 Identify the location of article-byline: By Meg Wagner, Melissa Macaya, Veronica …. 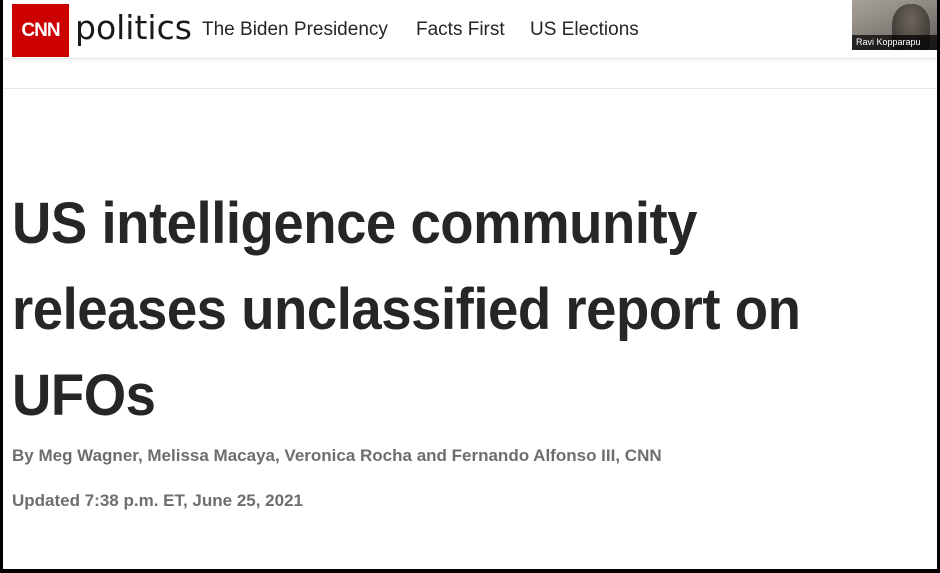
(337, 455).